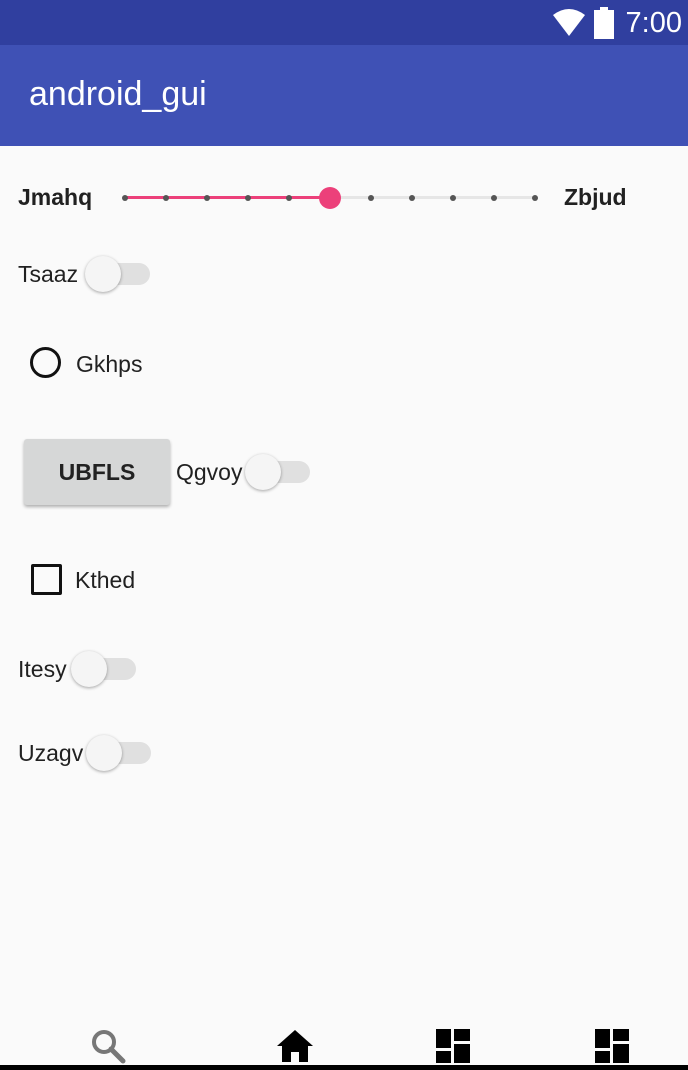 Image resolution: width=688 pixels, height=1070 pixels. Describe the element at coordinates (617, 23) in the screenshot. I see `status-icons: 7:00` at that location.